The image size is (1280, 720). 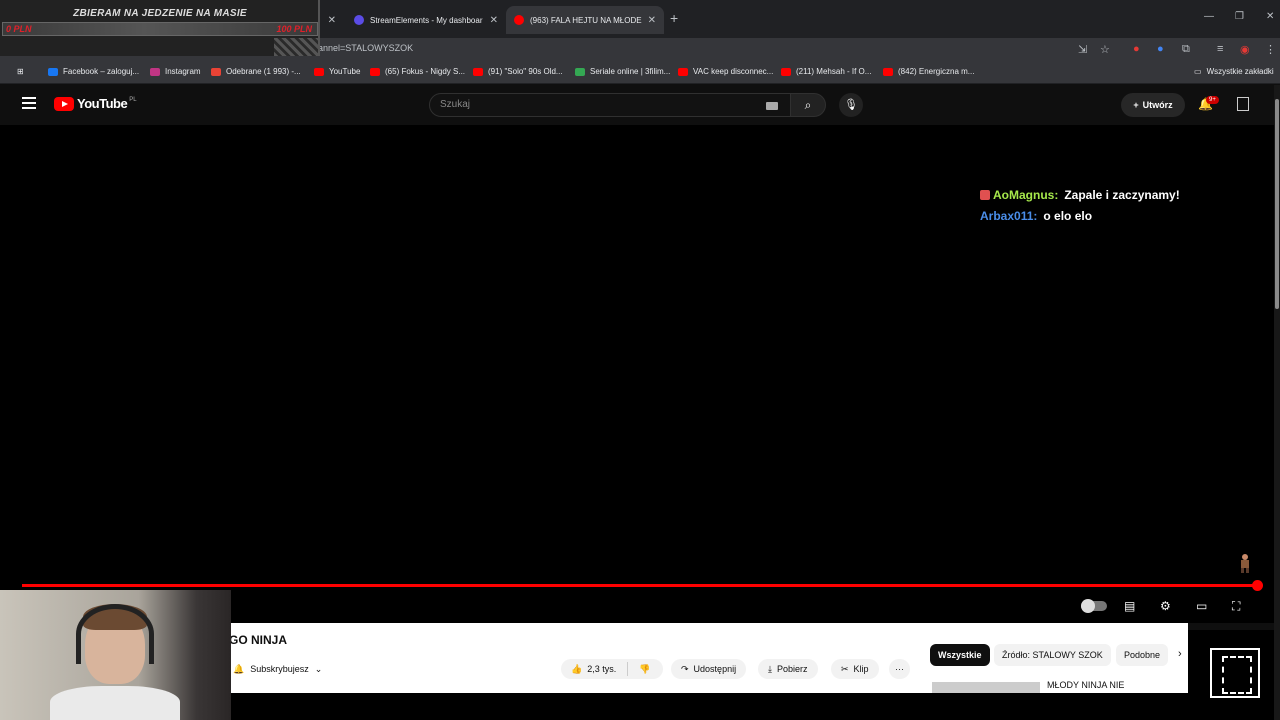 What do you see at coordinates (1026, 195) in the screenshot?
I see `chat-username: AoMagnus:` at bounding box center [1026, 195].